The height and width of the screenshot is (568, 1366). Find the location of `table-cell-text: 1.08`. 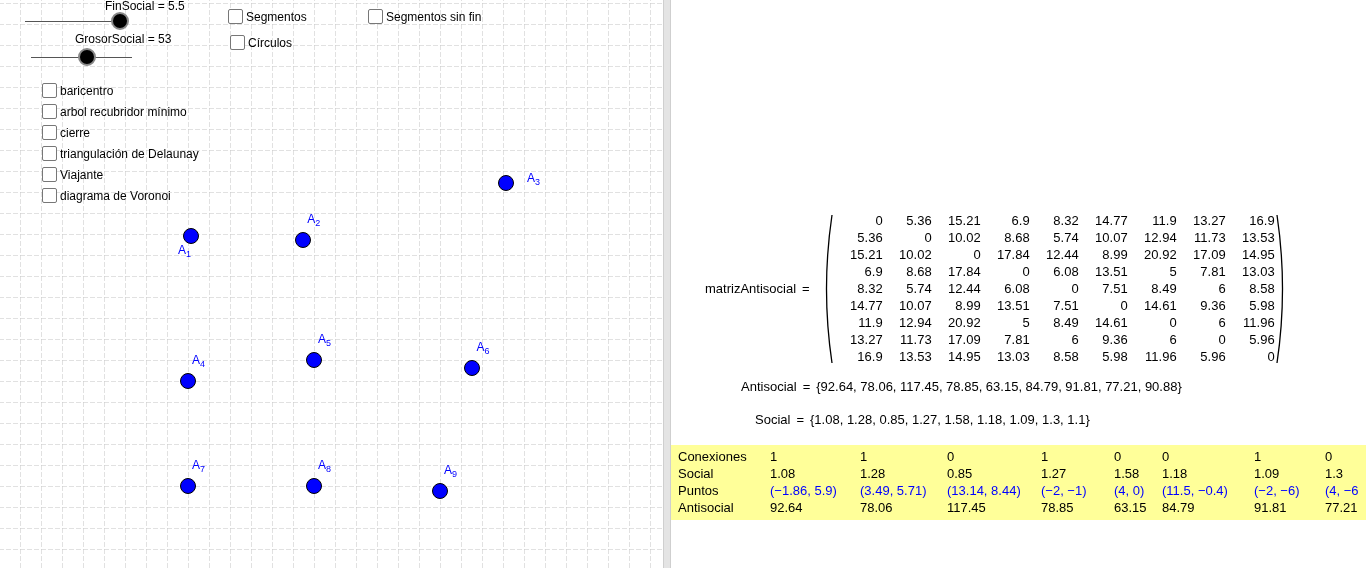

table-cell-text: 1.08 is located at coordinates (783, 473).